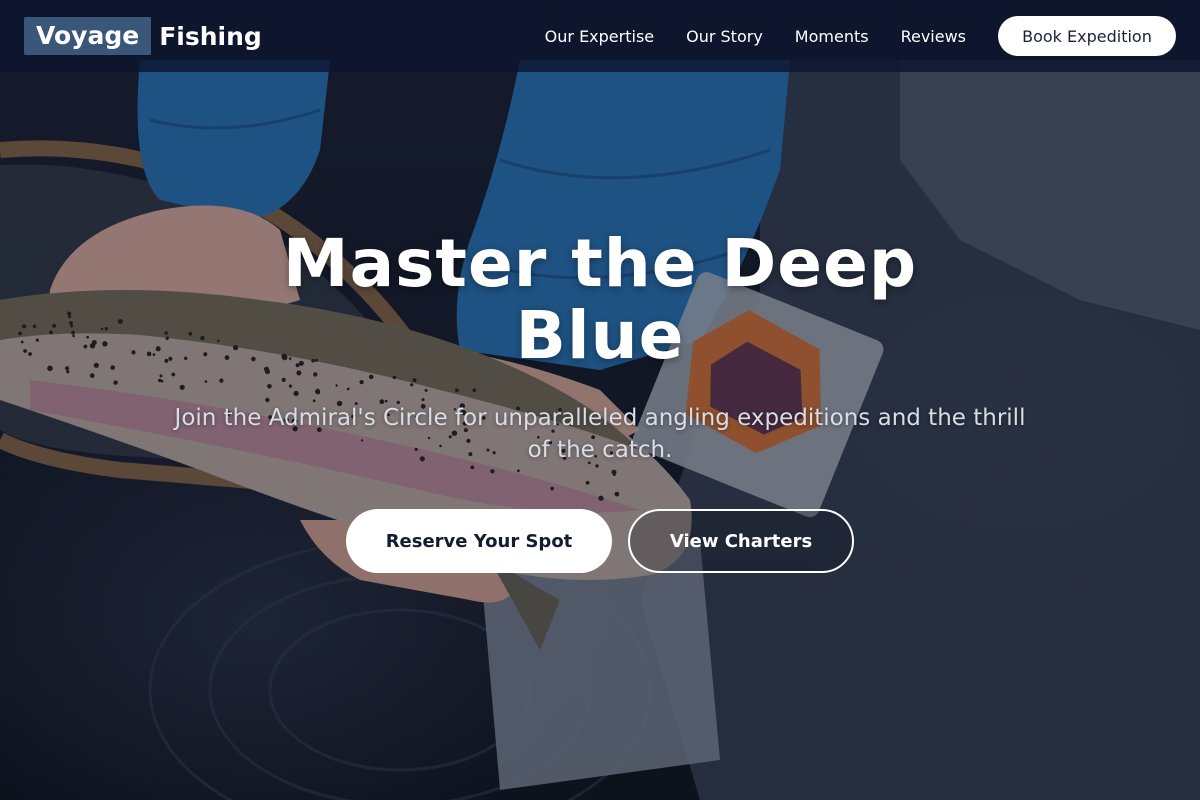 Image resolution: width=1200 pixels, height=800 pixels. What do you see at coordinates (600, 299) in the screenshot?
I see `hero-title: Master the Deep Blue` at bounding box center [600, 299].